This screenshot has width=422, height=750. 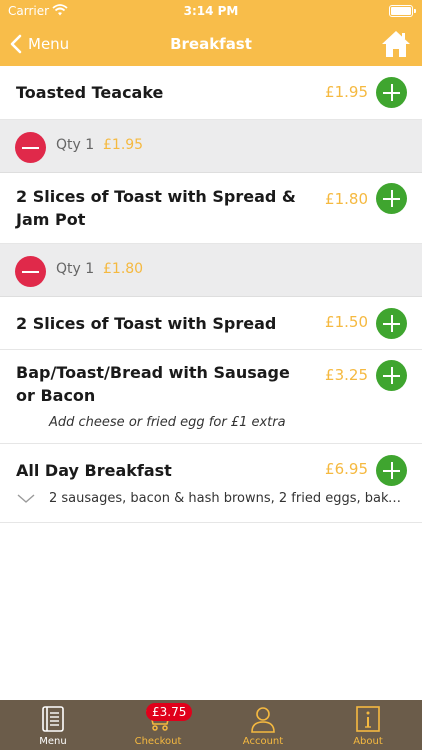 What do you see at coordinates (368, 741) in the screenshot?
I see `tab-label: About` at bounding box center [368, 741].